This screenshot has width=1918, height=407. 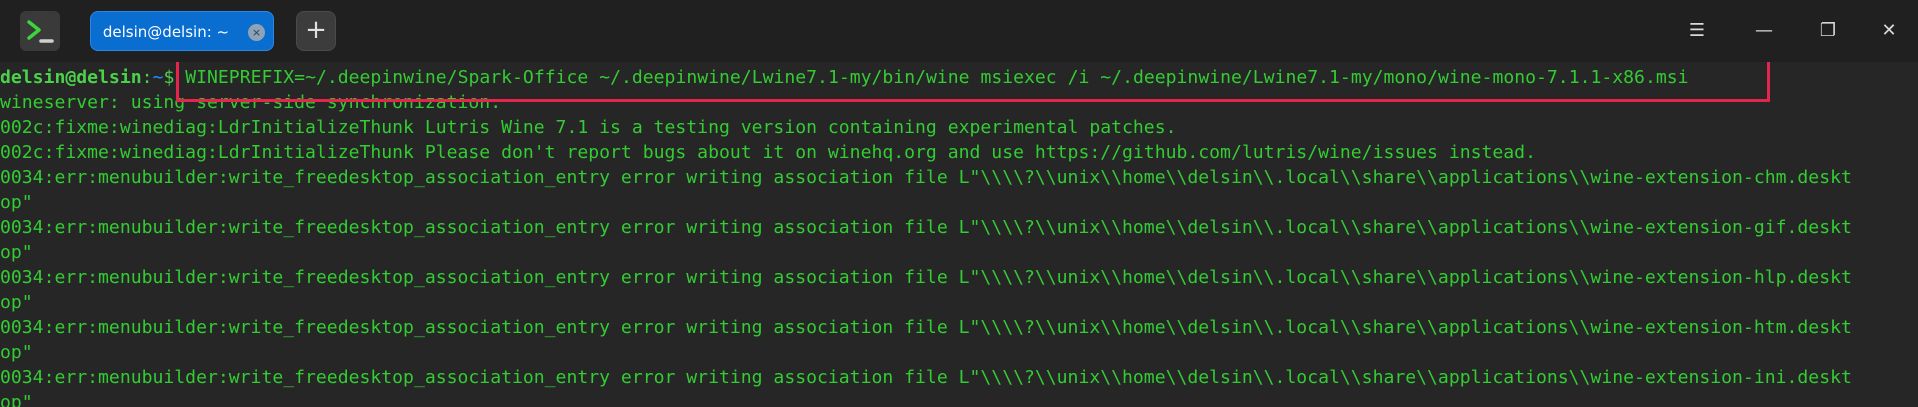 I want to click on close-icon: ✕, so click(x=1889, y=31).